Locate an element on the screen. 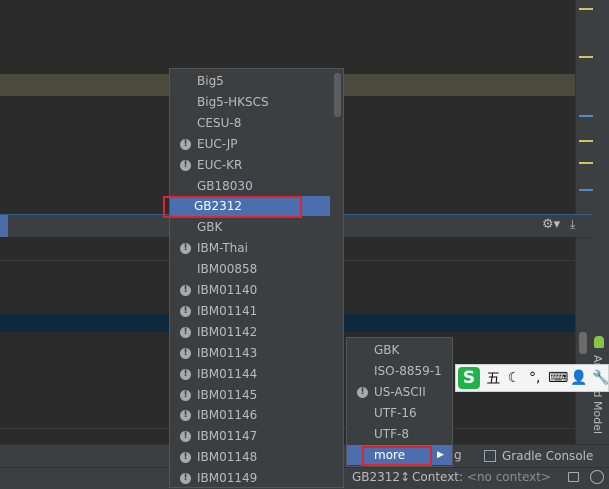 This screenshot has width=609, height=489. encoding-menu-item-label: UTF-16 is located at coordinates (395, 413).